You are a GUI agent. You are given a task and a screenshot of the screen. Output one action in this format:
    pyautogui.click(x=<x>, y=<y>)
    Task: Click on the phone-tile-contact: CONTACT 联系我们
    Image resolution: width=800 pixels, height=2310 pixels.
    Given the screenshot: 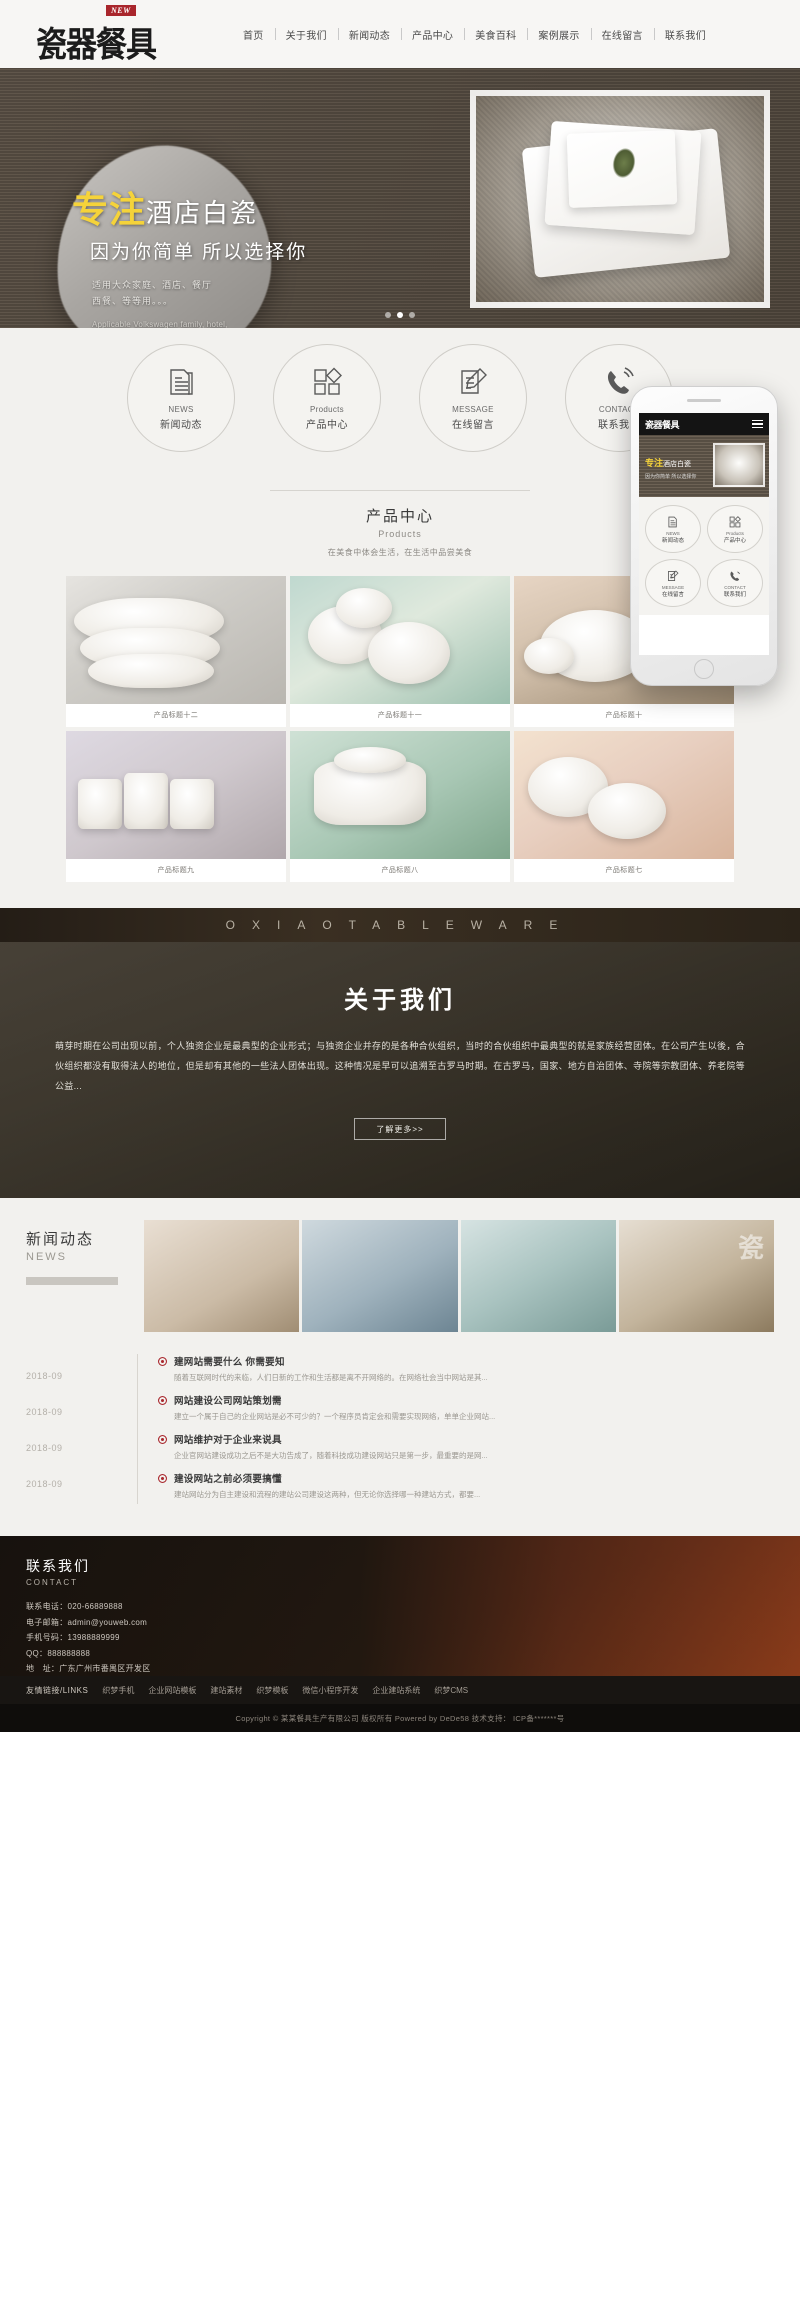 What is the action you would take?
    pyautogui.click(x=735, y=583)
    